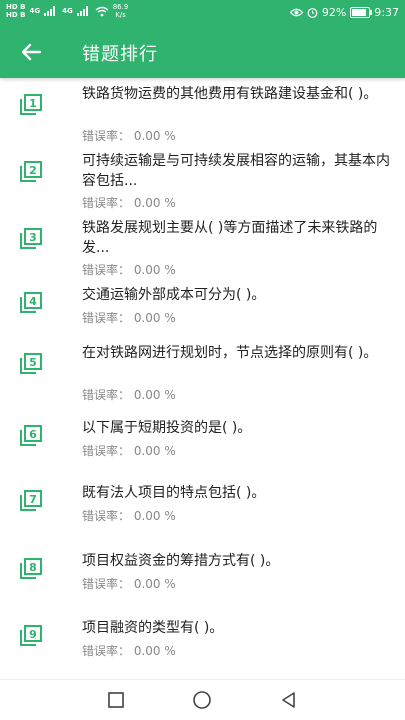  Describe the element at coordinates (67, 11) in the screenshot. I see `net2-label: 4G` at that location.